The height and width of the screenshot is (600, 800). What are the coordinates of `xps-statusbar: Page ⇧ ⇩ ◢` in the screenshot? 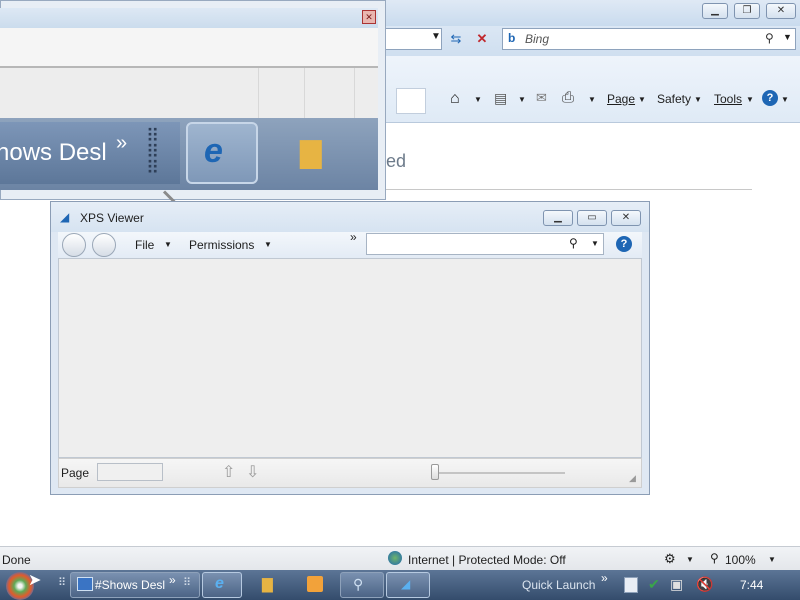 It's located at (350, 473).